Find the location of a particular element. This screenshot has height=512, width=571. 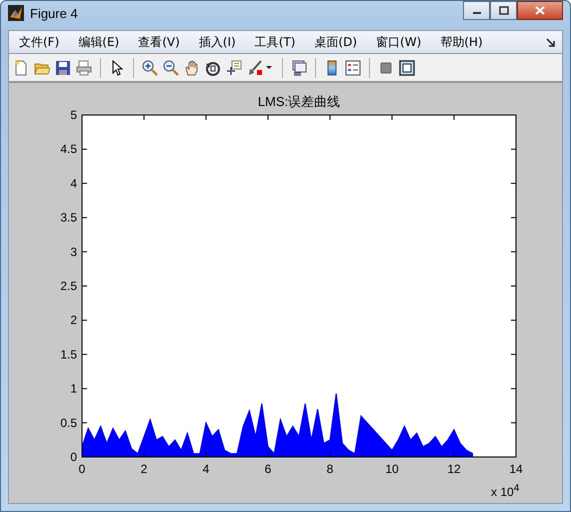

menu-item: 文件(F) is located at coordinates (39, 42).